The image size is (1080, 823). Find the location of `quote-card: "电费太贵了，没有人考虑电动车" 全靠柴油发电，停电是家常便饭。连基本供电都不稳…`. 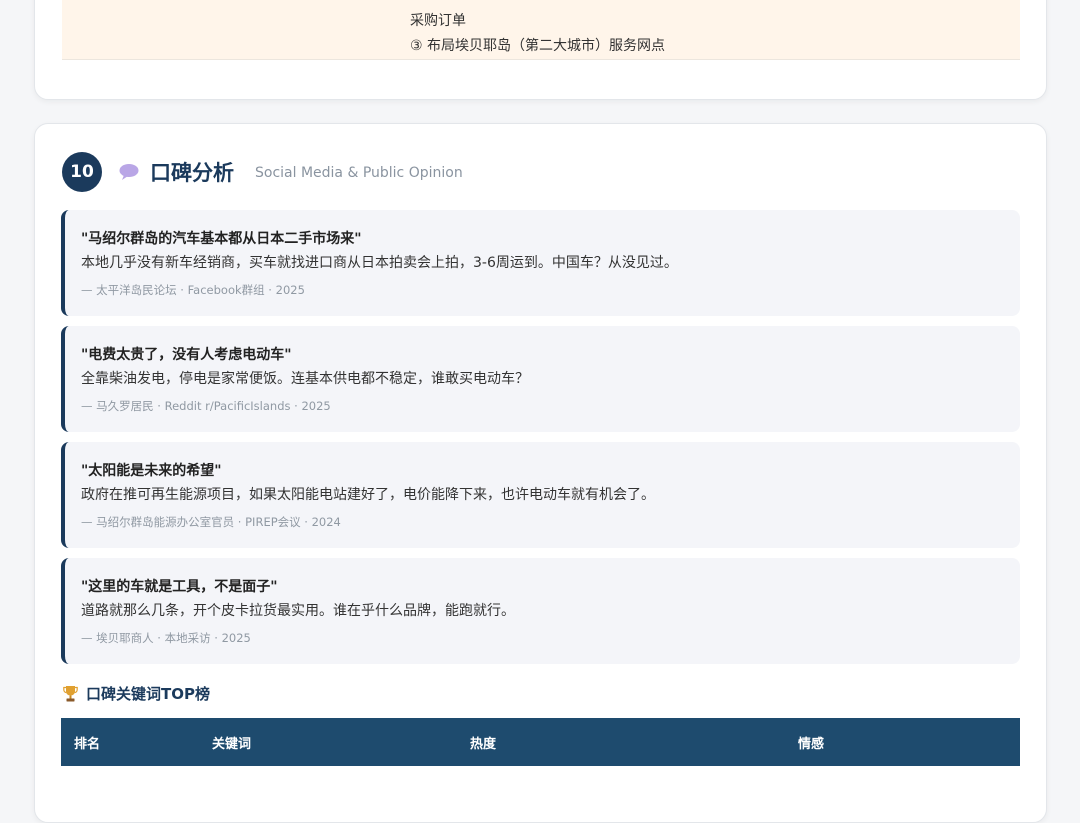

quote-card: "电费太贵了，没有人考虑电动车" 全靠柴油发电，停电是家常便饭。连基本供电都不稳… is located at coordinates (540, 379).